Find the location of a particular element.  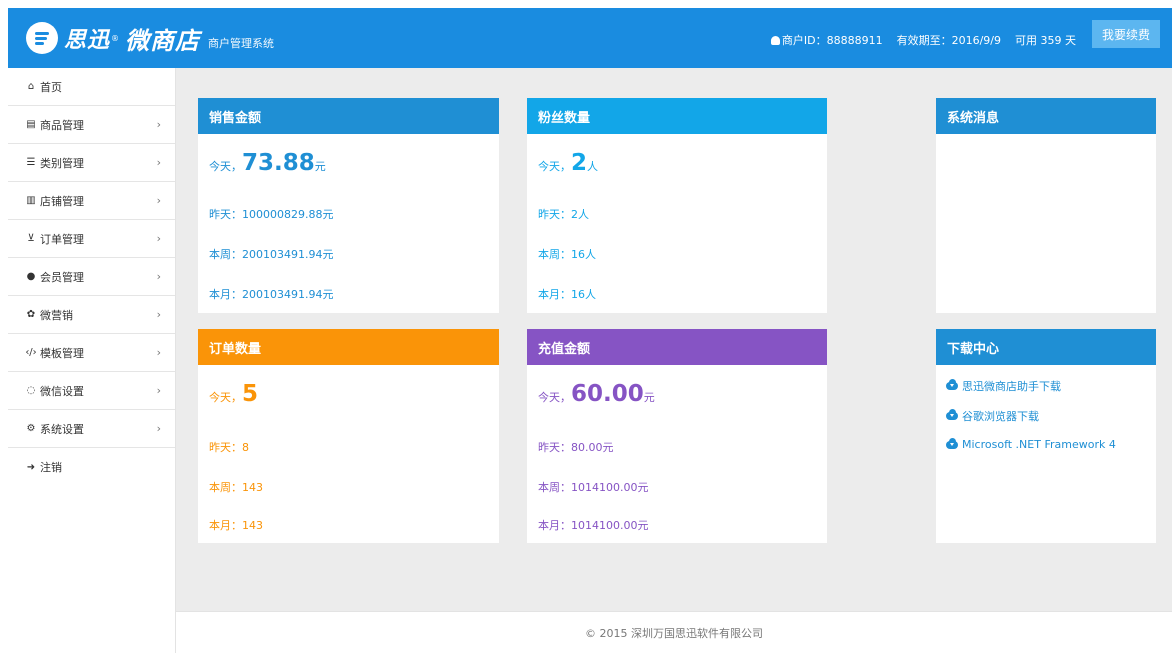

chat-bubble-logo-icon is located at coordinates (42, 38).